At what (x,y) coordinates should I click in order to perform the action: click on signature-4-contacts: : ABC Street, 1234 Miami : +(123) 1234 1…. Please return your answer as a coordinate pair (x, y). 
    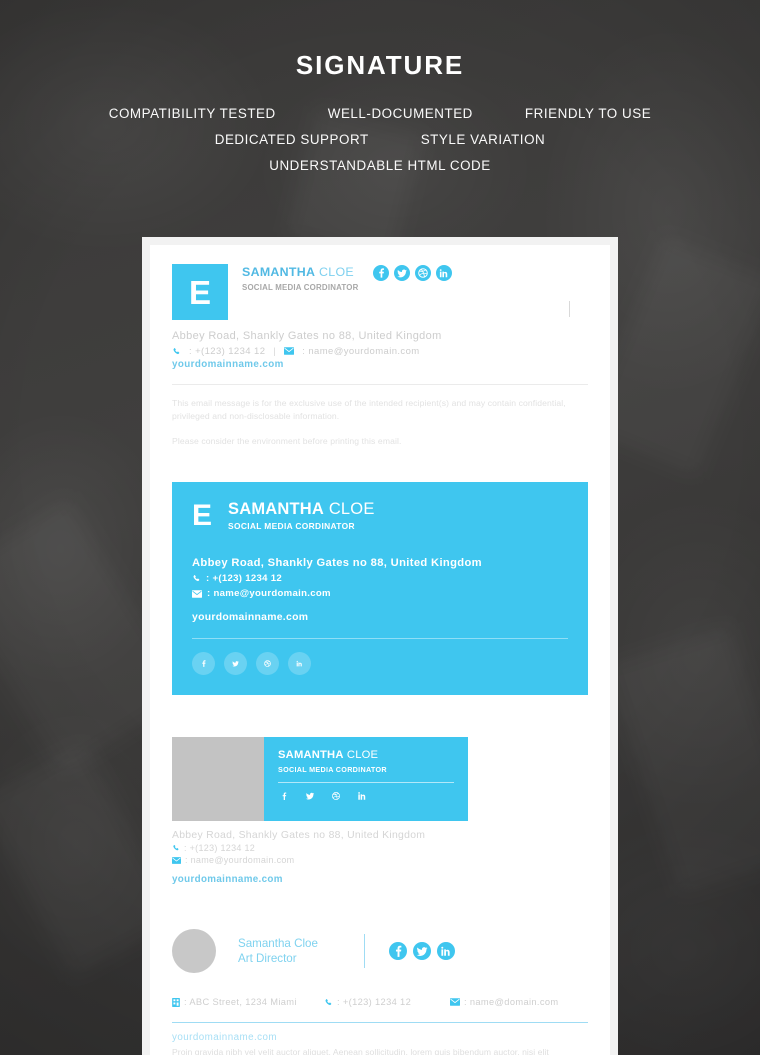
    Looking at the image, I should click on (380, 1002).